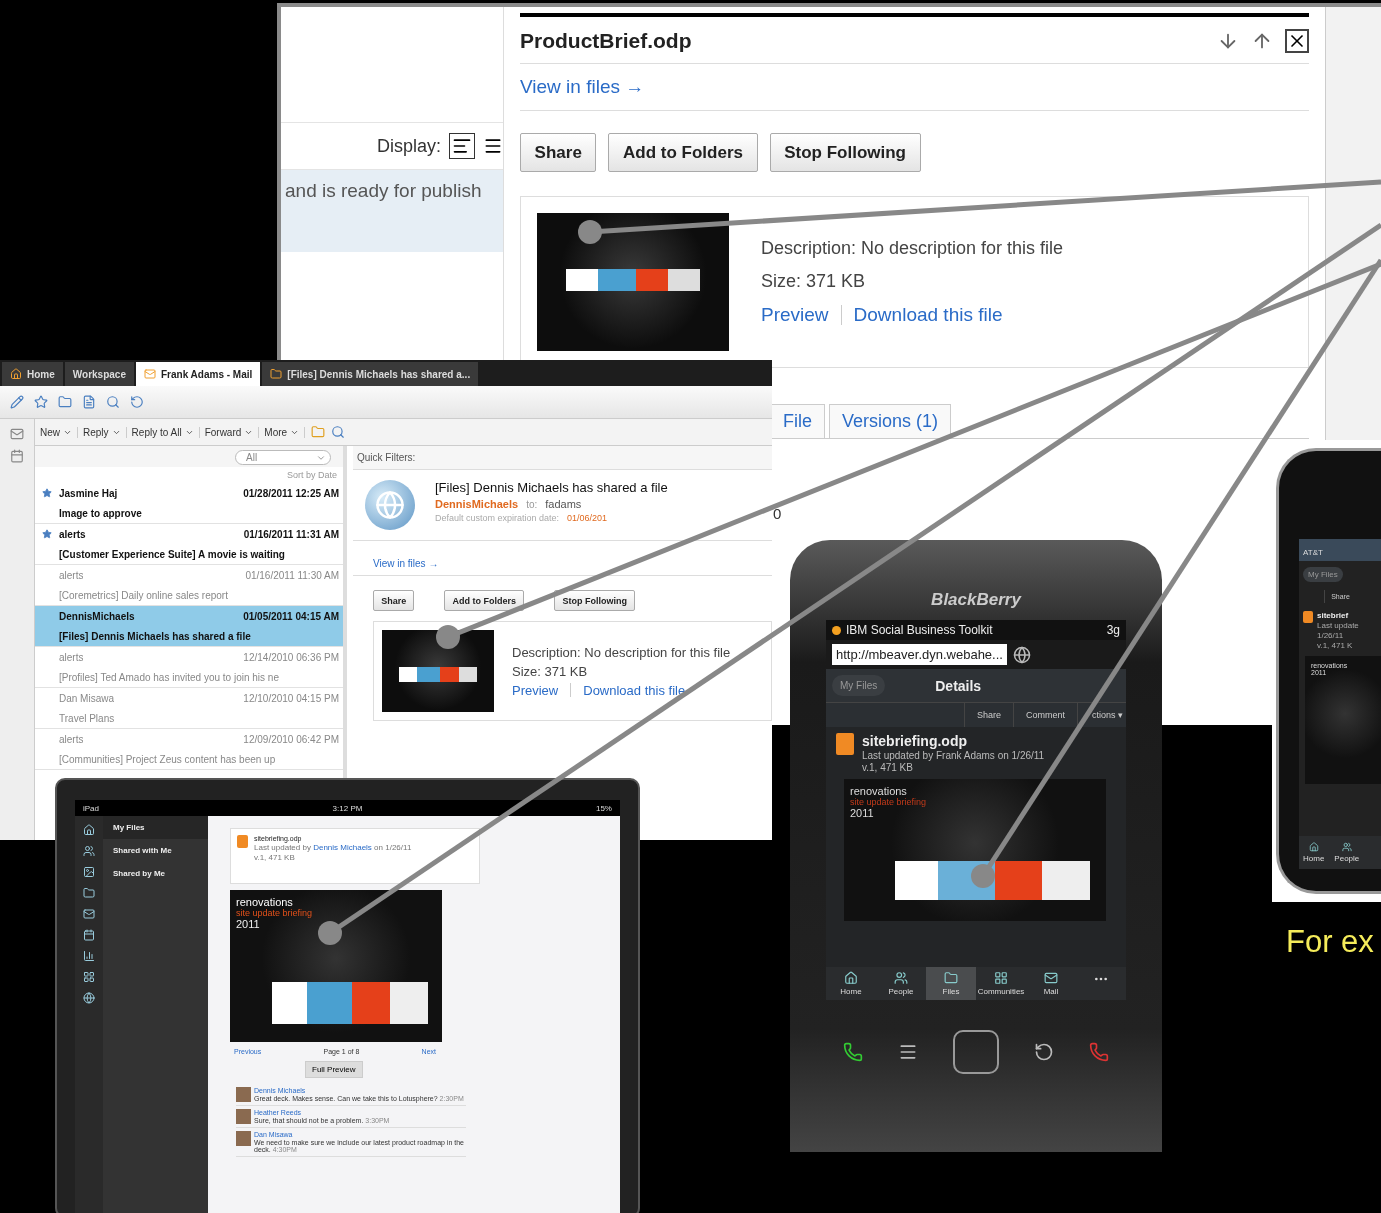  What do you see at coordinates (72, 534) in the screenshot?
I see `message-sender: alerts` at bounding box center [72, 534].